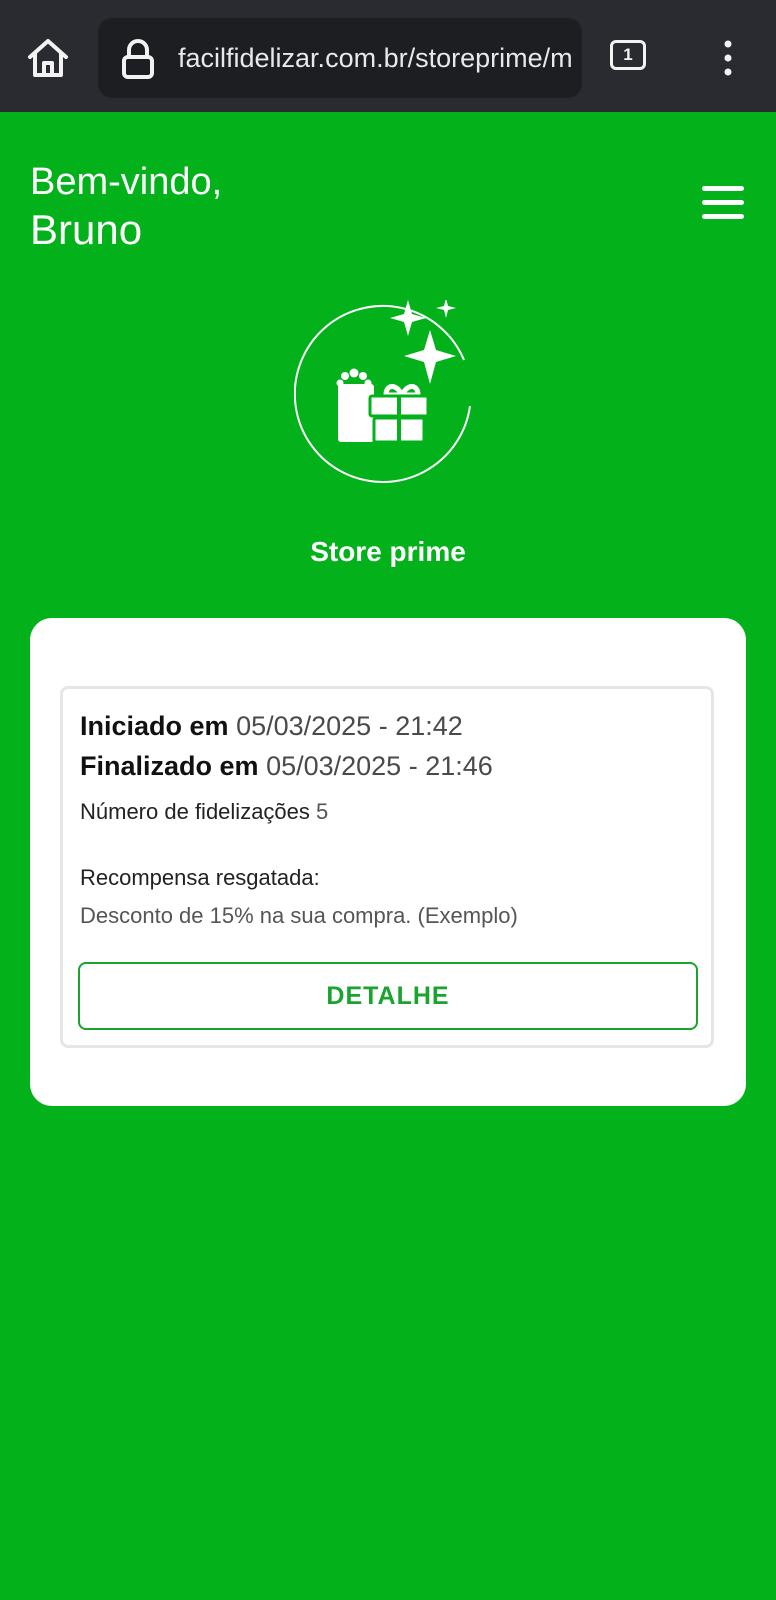 The height and width of the screenshot is (1600, 776). What do you see at coordinates (349, 726) in the screenshot?
I see `started-value: 05/03/2025 - 21:42` at bounding box center [349, 726].